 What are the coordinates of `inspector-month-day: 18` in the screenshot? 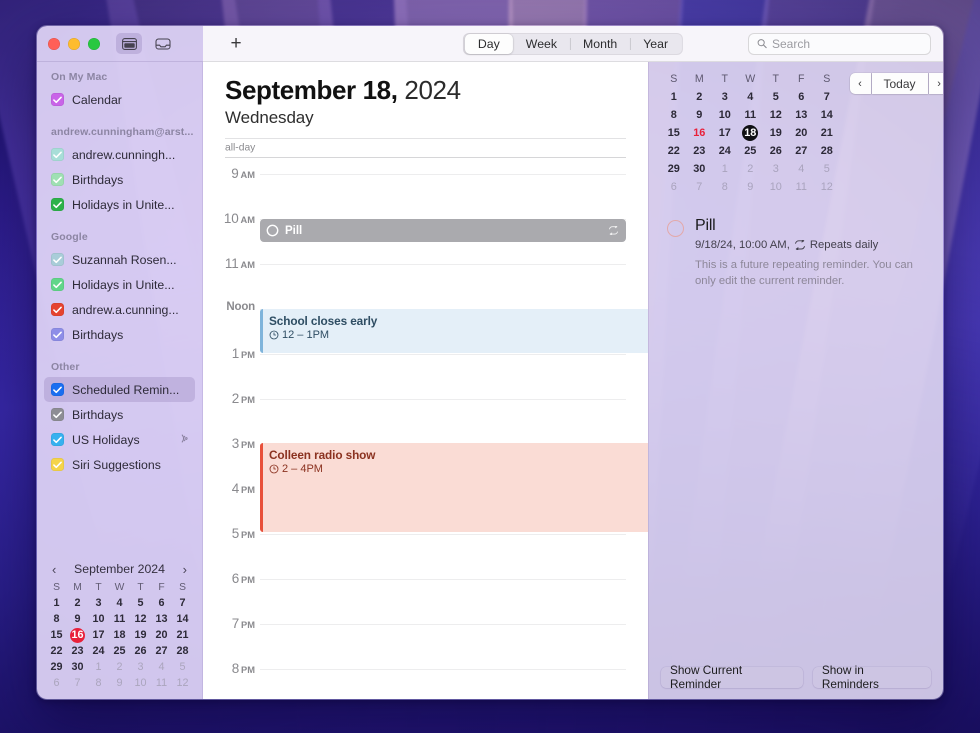 It's located at (751, 133).